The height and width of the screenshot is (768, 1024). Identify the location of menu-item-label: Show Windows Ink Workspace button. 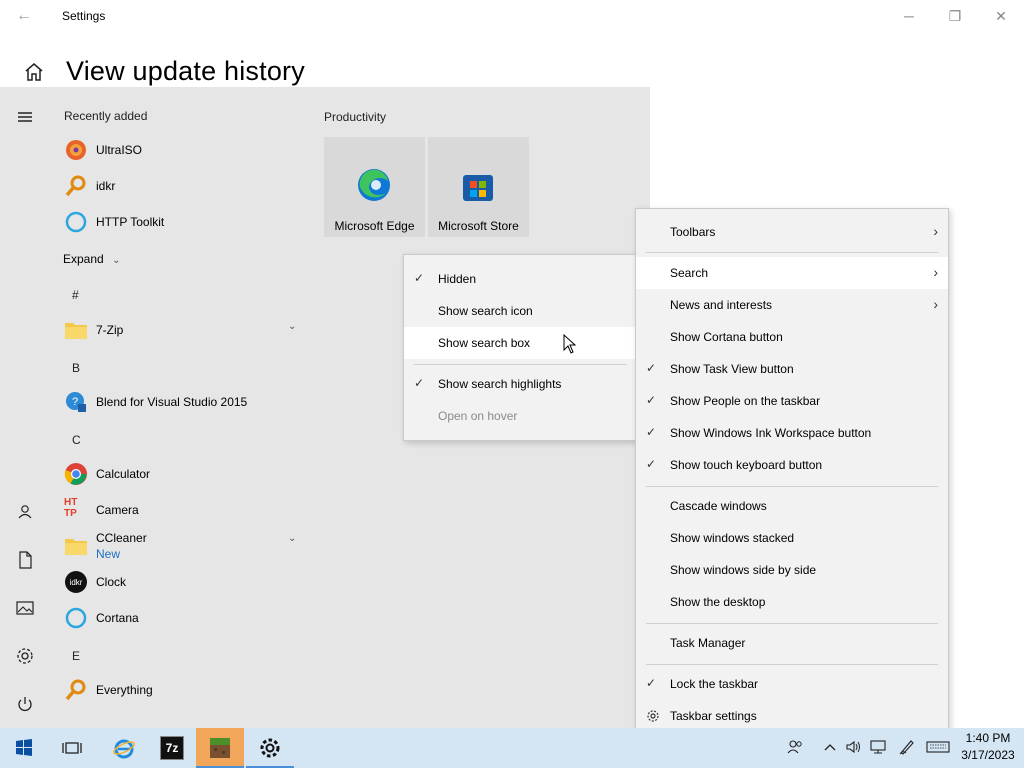
(771, 433).